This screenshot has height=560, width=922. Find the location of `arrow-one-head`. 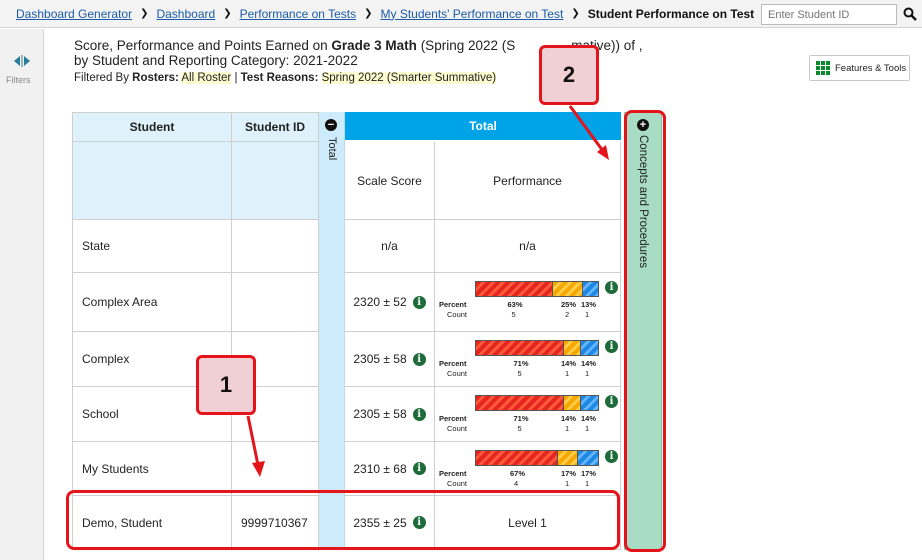

arrow-one-head is located at coordinates (258, 469).